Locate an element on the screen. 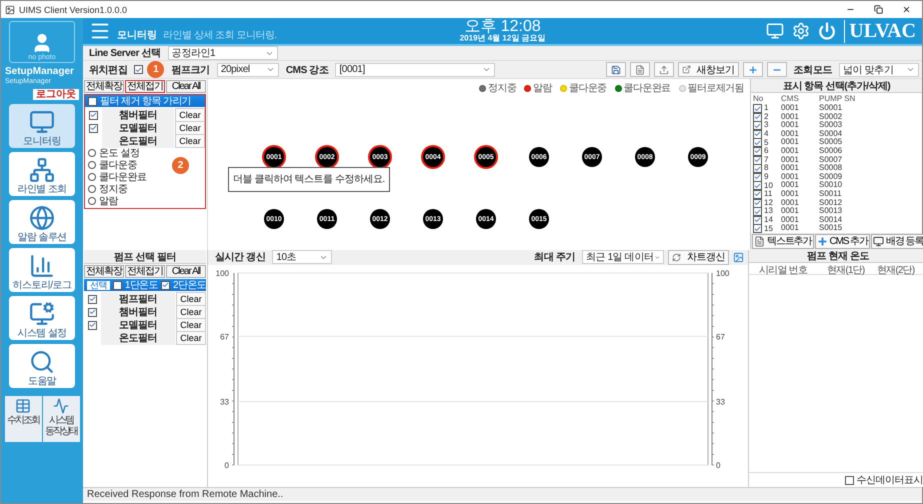 The width and height of the screenshot is (923, 504). monitor-icon is located at coordinates (775, 31).